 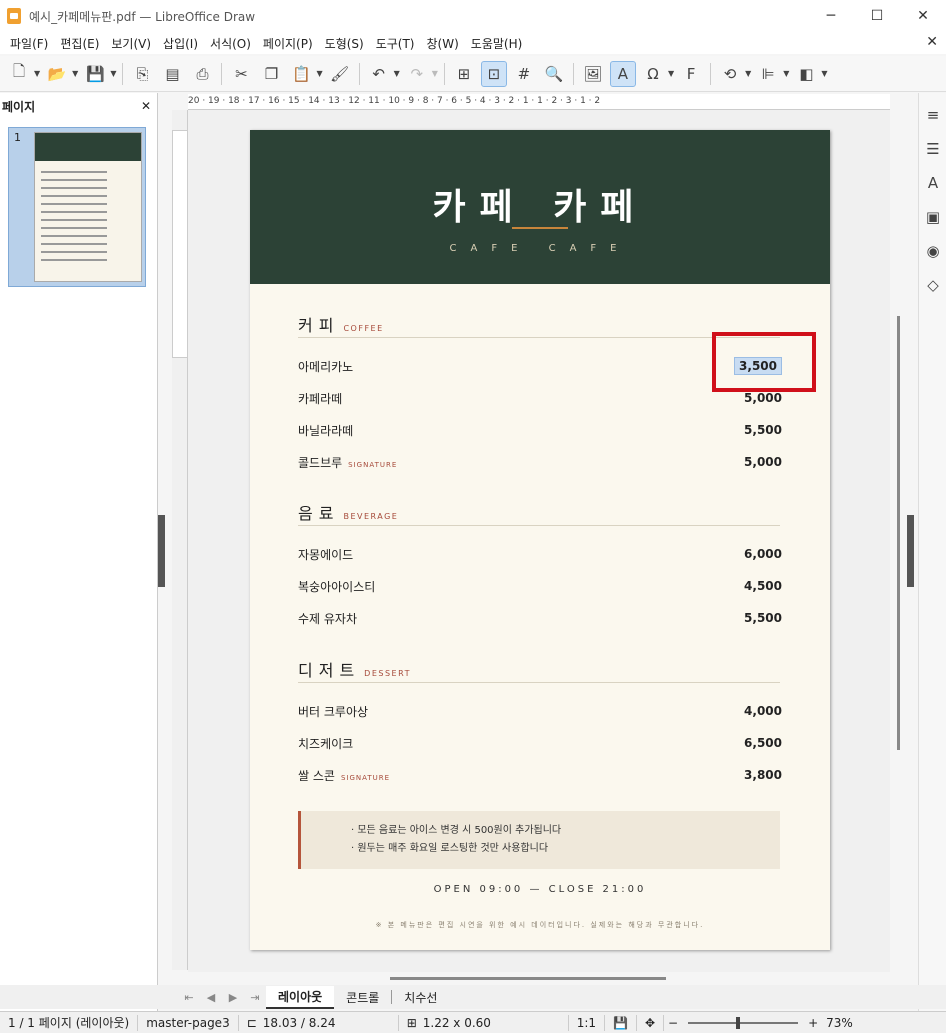 What do you see at coordinates (397, 73) in the screenshot?
I see `undo-dropdown-icon: ▼` at bounding box center [397, 73].